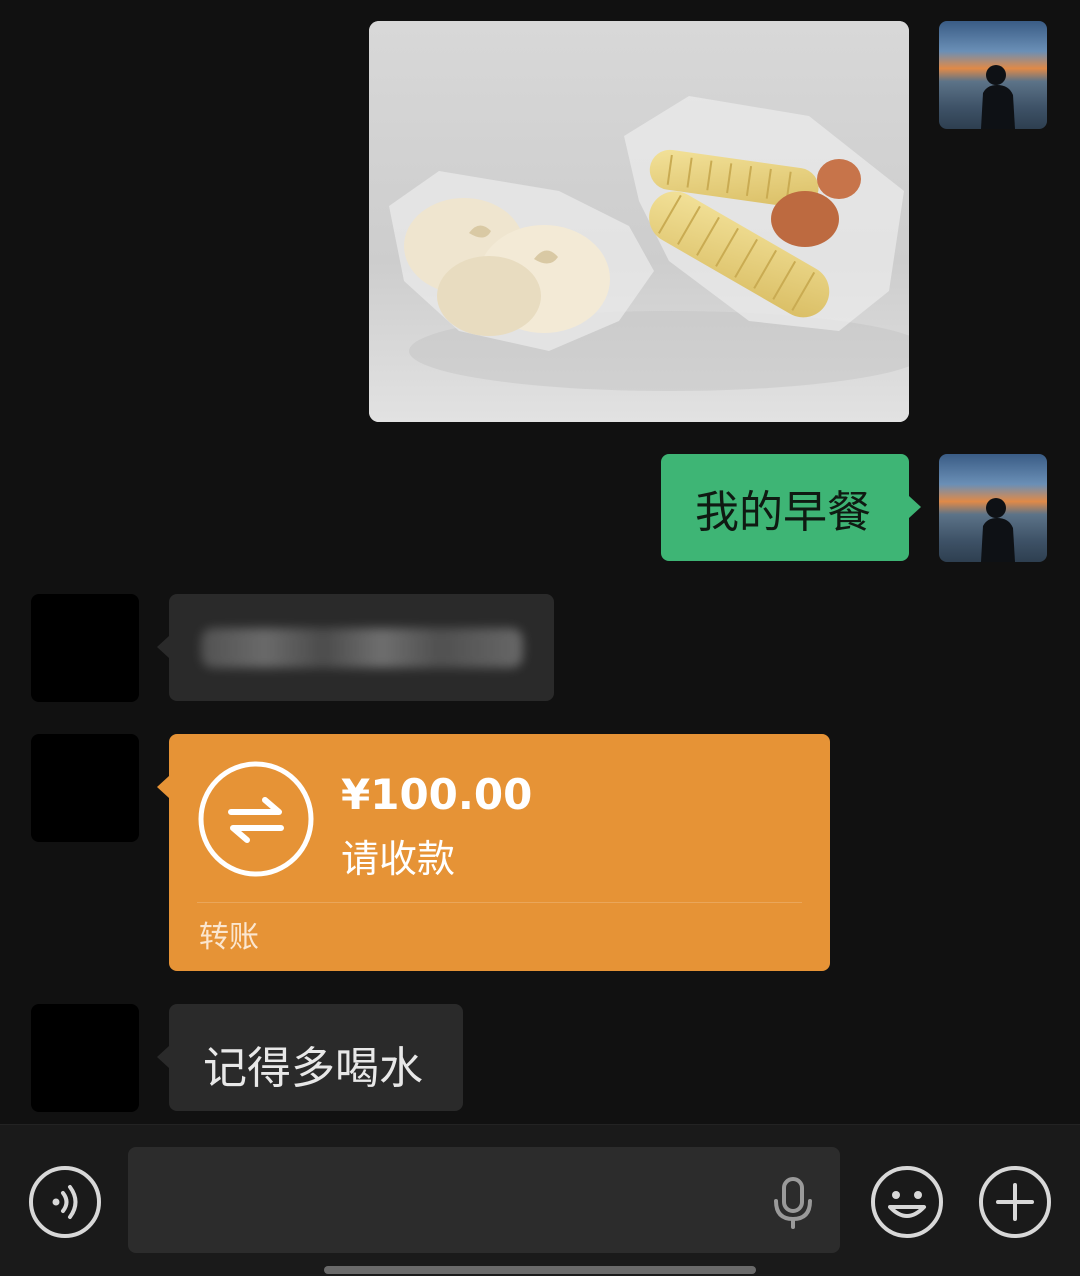 The height and width of the screenshot is (1276, 1080). Describe the element at coordinates (229, 937) in the screenshot. I see `transfer-label: 转账` at that location.